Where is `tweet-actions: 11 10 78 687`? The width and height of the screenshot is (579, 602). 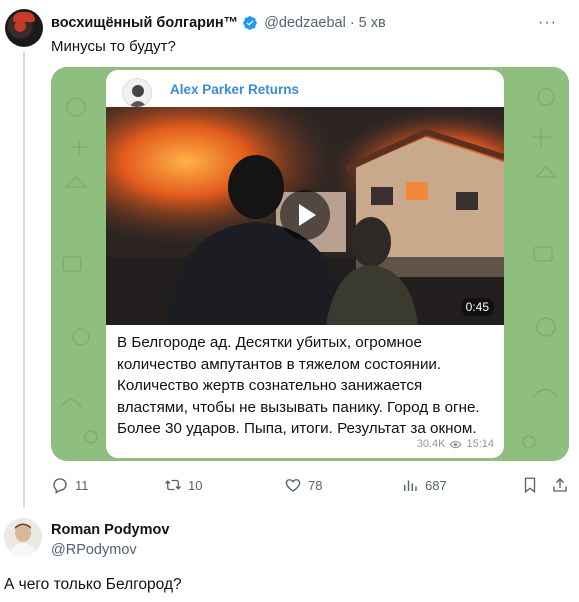
tweet-actions: 11 10 78 687 is located at coordinates (311, 487).